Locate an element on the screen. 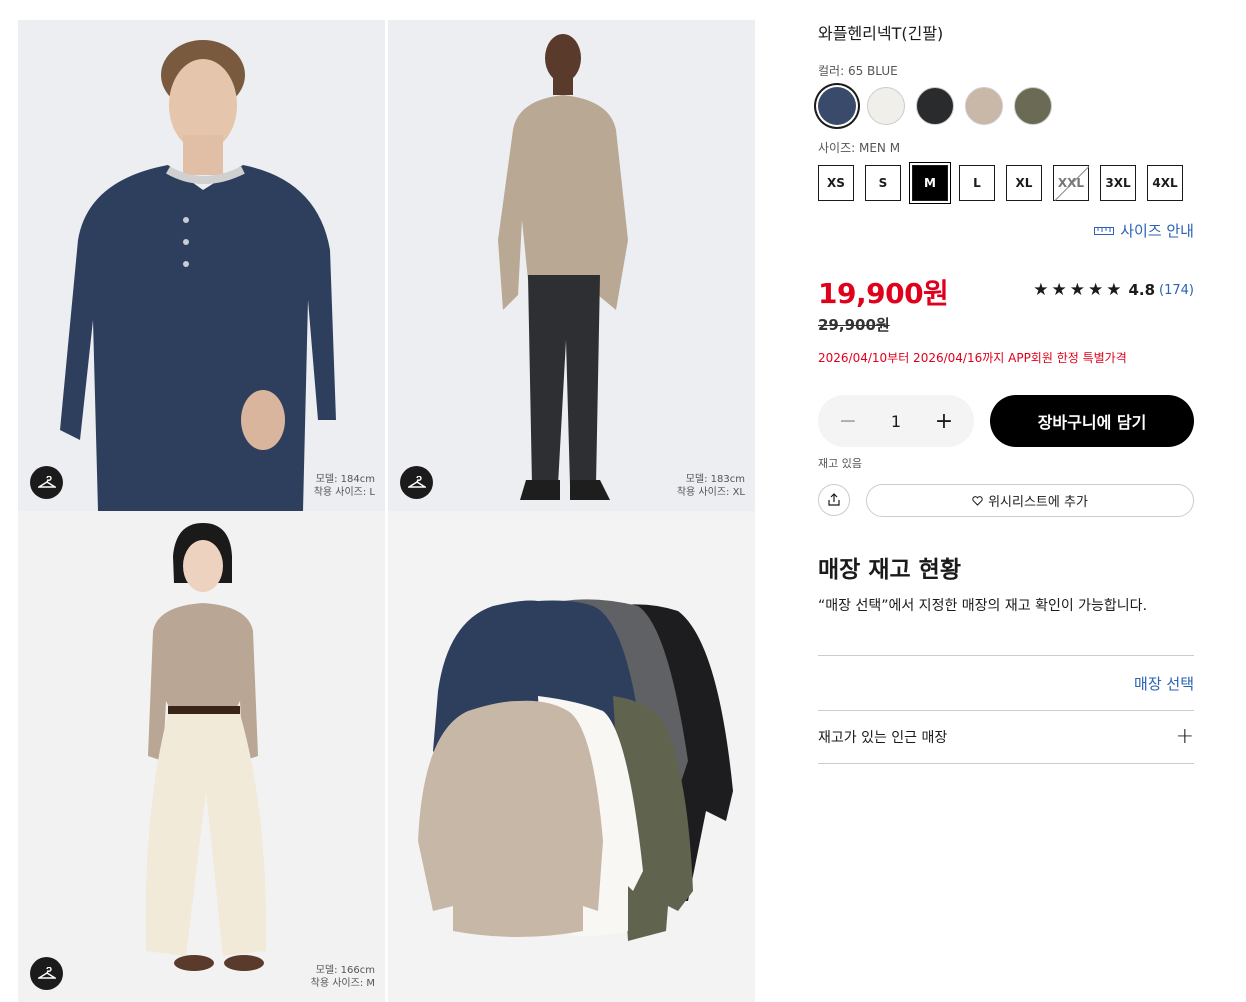 The image size is (1246, 1002). model-info: 모델: 184cm 착용 사이즈: L is located at coordinates (344, 486).